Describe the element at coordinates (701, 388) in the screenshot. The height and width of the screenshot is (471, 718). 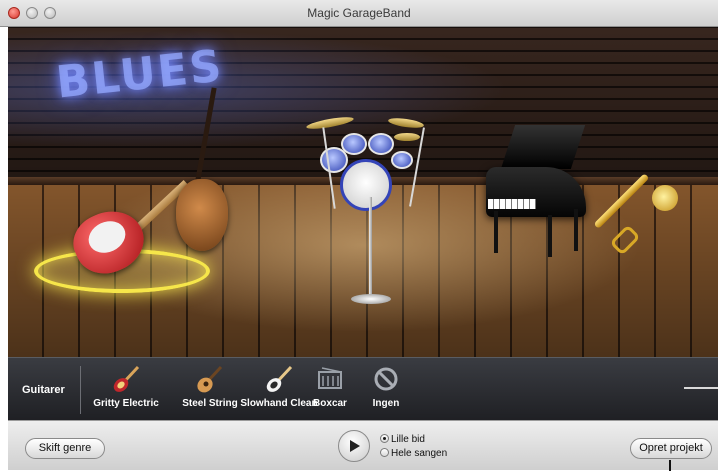
I see `selector-scroll-indicator` at that location.